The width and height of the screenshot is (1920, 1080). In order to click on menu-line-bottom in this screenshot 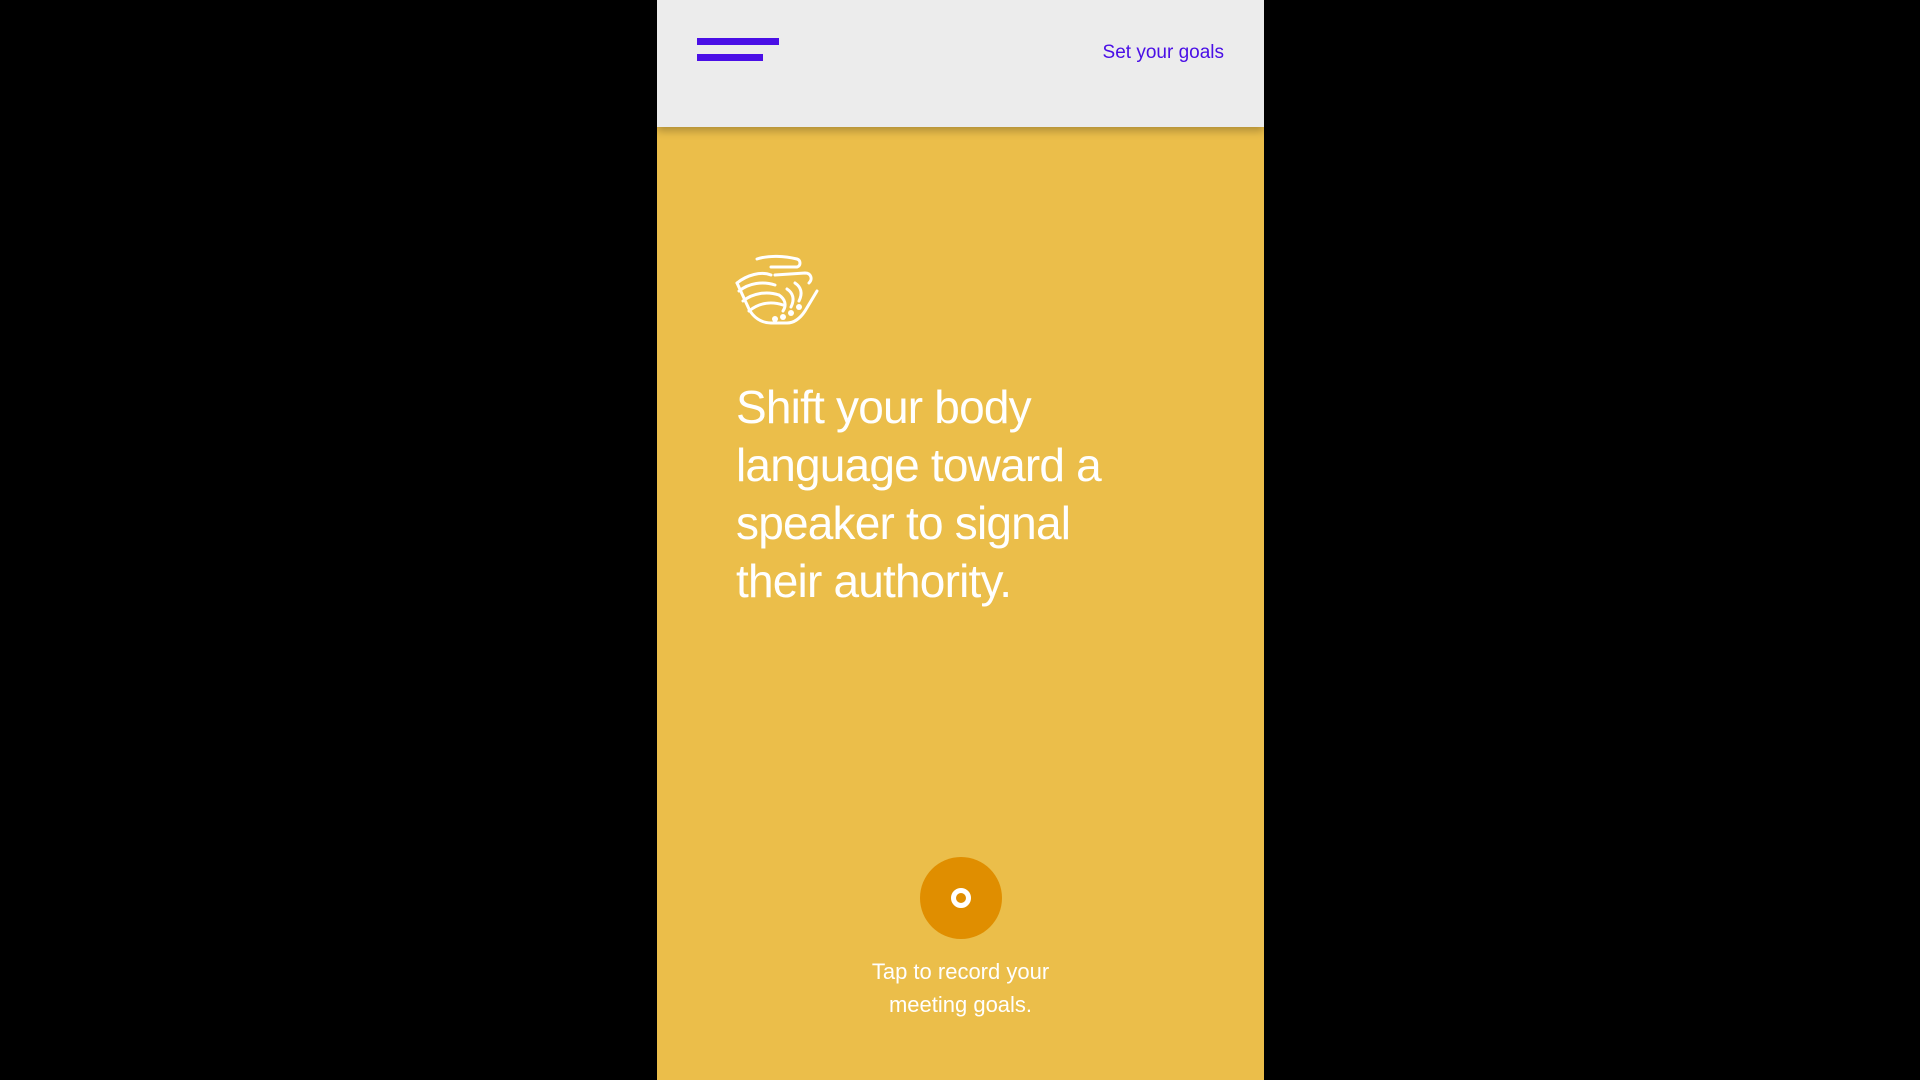, I will do `click(730, 57)`.